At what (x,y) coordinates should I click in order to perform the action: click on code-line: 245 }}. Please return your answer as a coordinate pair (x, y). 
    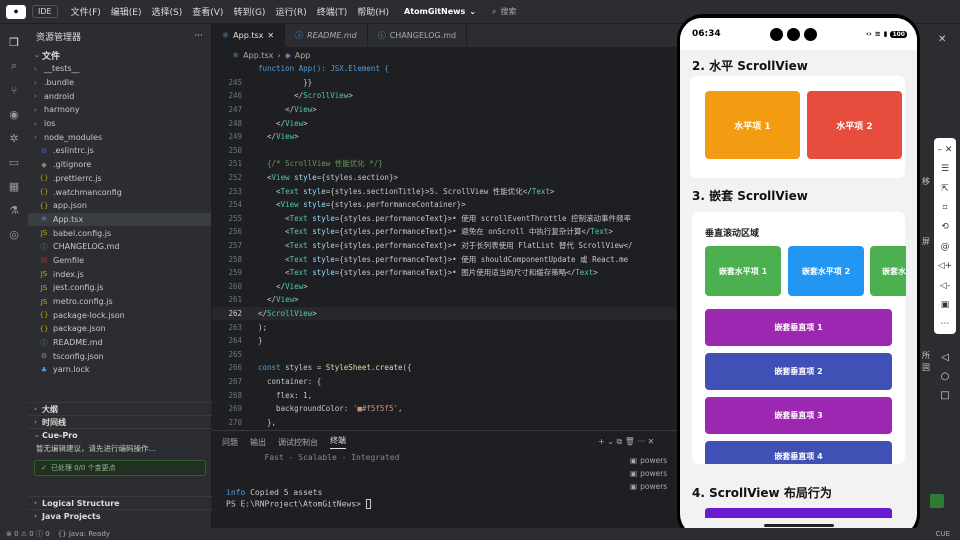
    Looking at the image, I should click on (447, 83).